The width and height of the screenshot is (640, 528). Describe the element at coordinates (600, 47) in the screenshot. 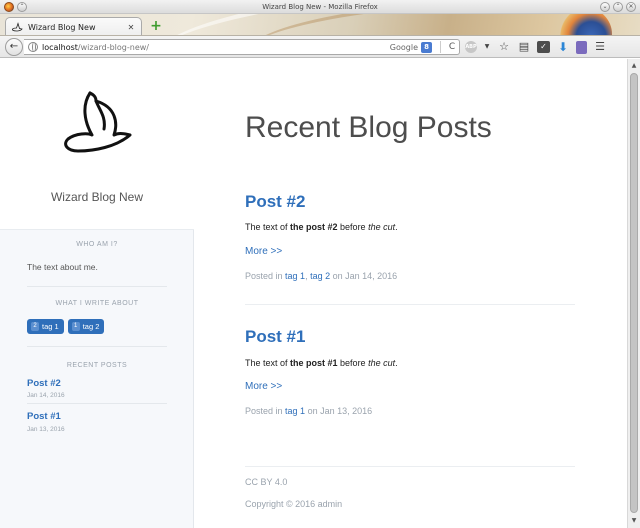

I see `hamburger-menu-icon: ☰` at that location.